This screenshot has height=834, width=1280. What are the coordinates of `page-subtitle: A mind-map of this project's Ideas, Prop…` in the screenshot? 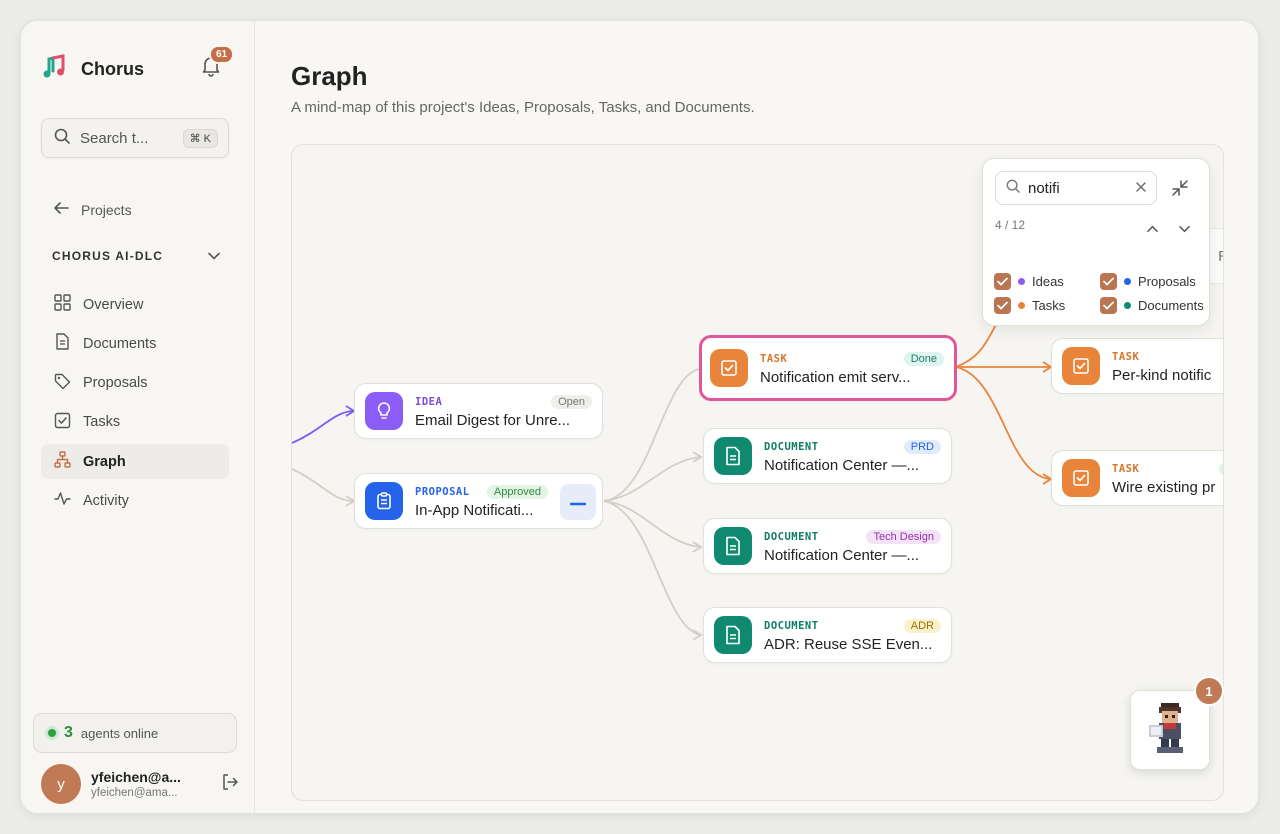 It's located at (523, 107).